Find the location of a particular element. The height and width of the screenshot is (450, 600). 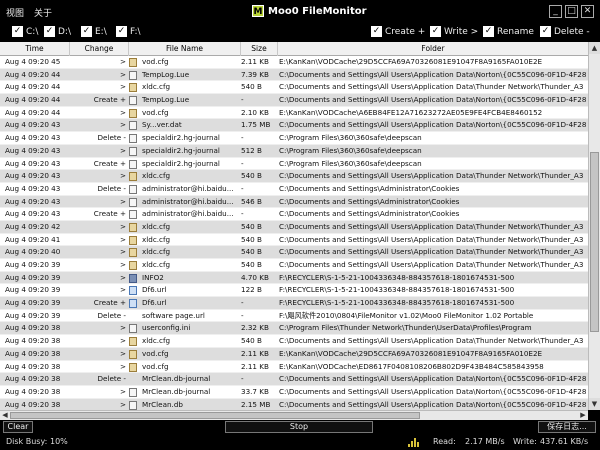

scroll-right-icon: ▶ is located at coordinates (583, 415).